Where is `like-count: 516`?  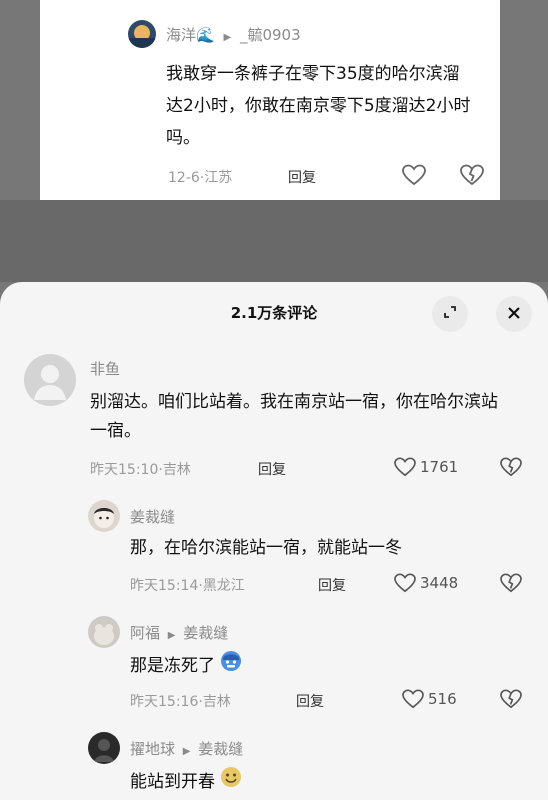
like-count: 516 is located at coordinates (442, 699).